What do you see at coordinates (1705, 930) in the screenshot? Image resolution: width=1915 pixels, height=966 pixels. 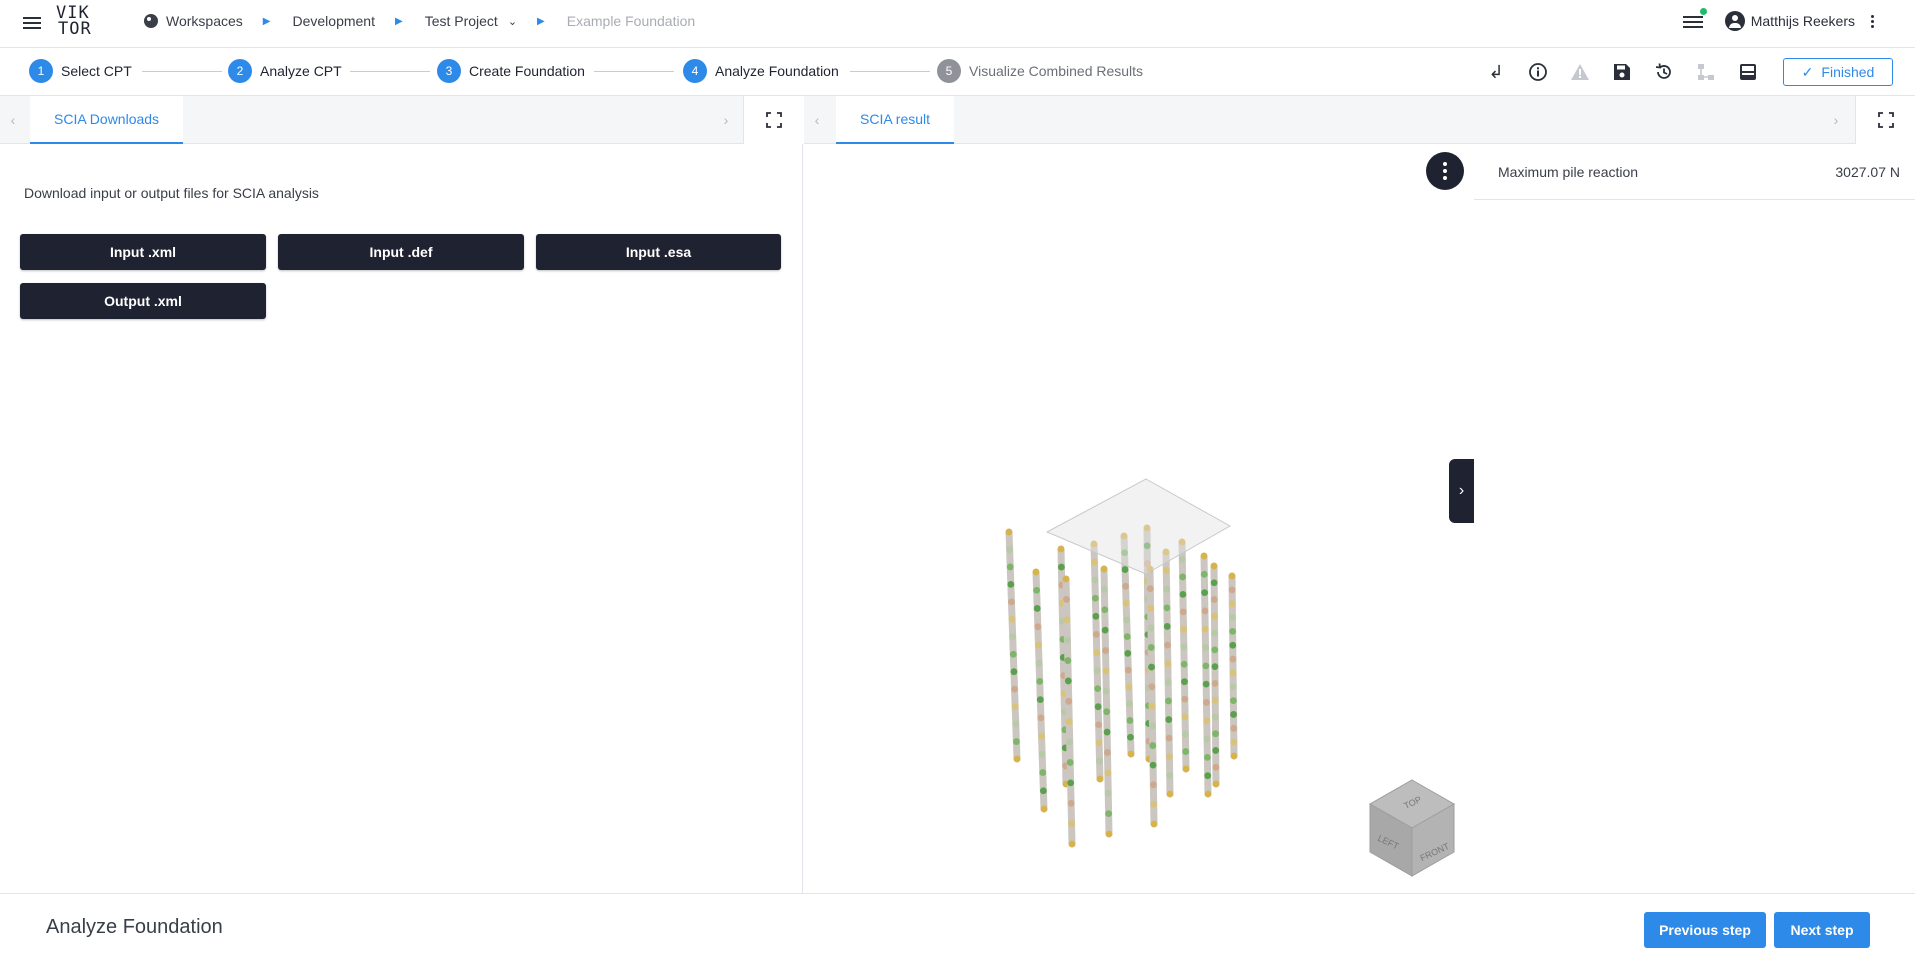 I see `previous-step-button: Previous step` at bounding box center [1705, 930].